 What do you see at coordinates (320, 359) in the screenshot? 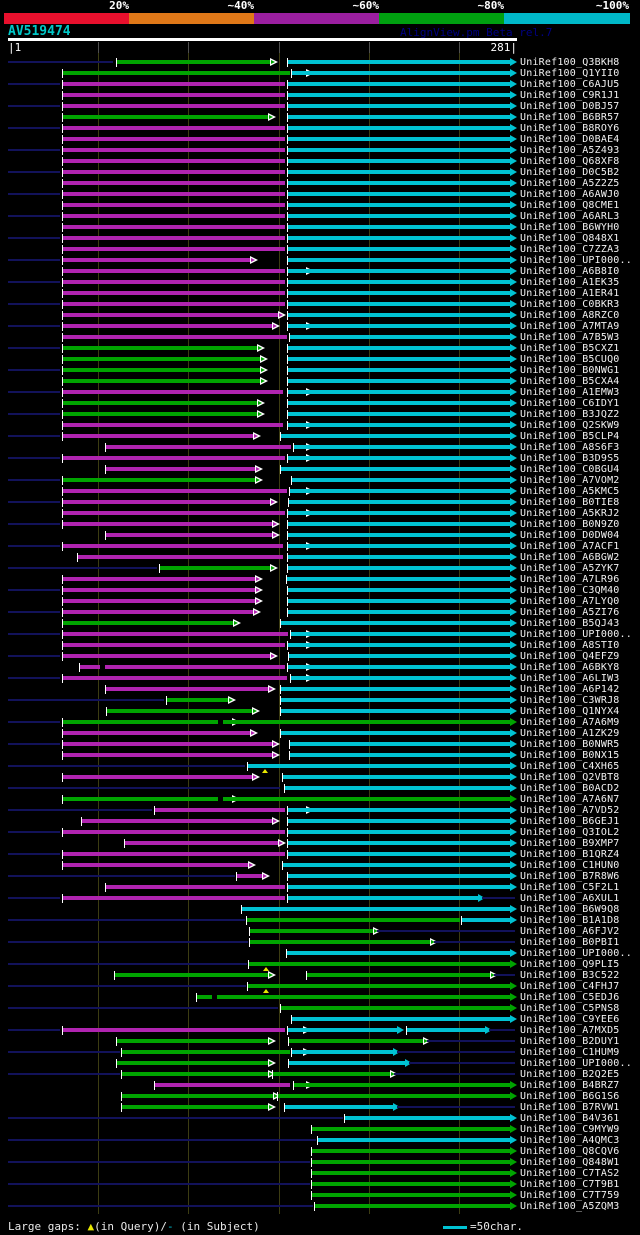
I see `alignment-row: UniRef100_B5CUQ0` at bounding box center [320, 359].